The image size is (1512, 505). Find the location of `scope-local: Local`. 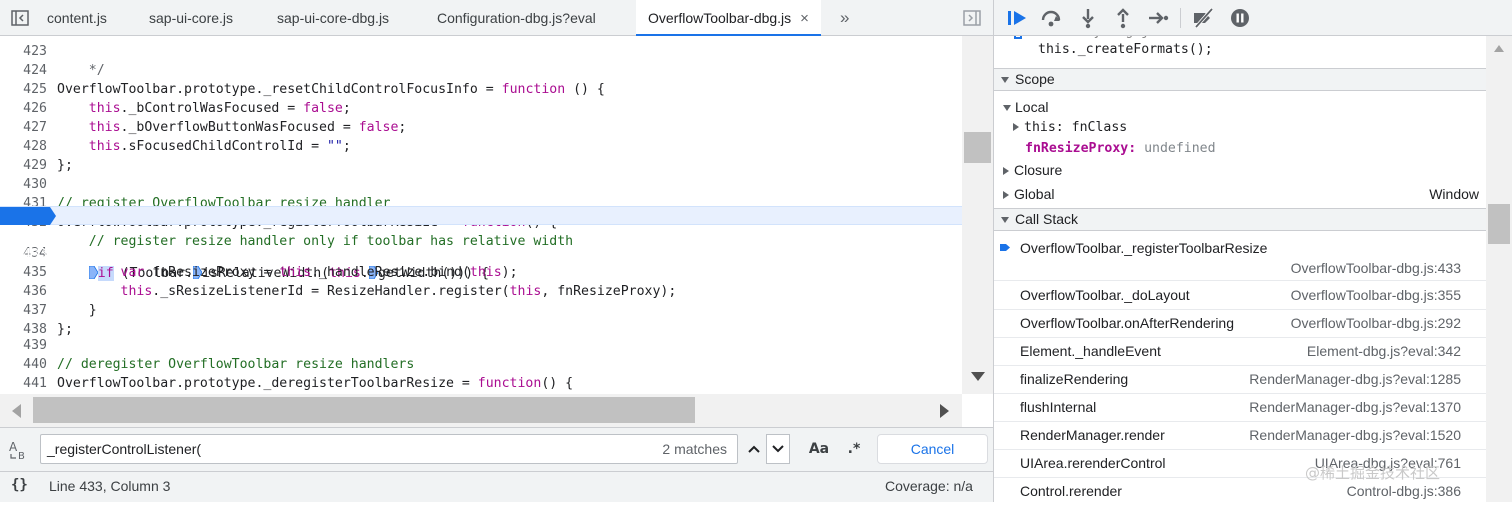

scope-local: Local is located at coordinates (1025, 107).